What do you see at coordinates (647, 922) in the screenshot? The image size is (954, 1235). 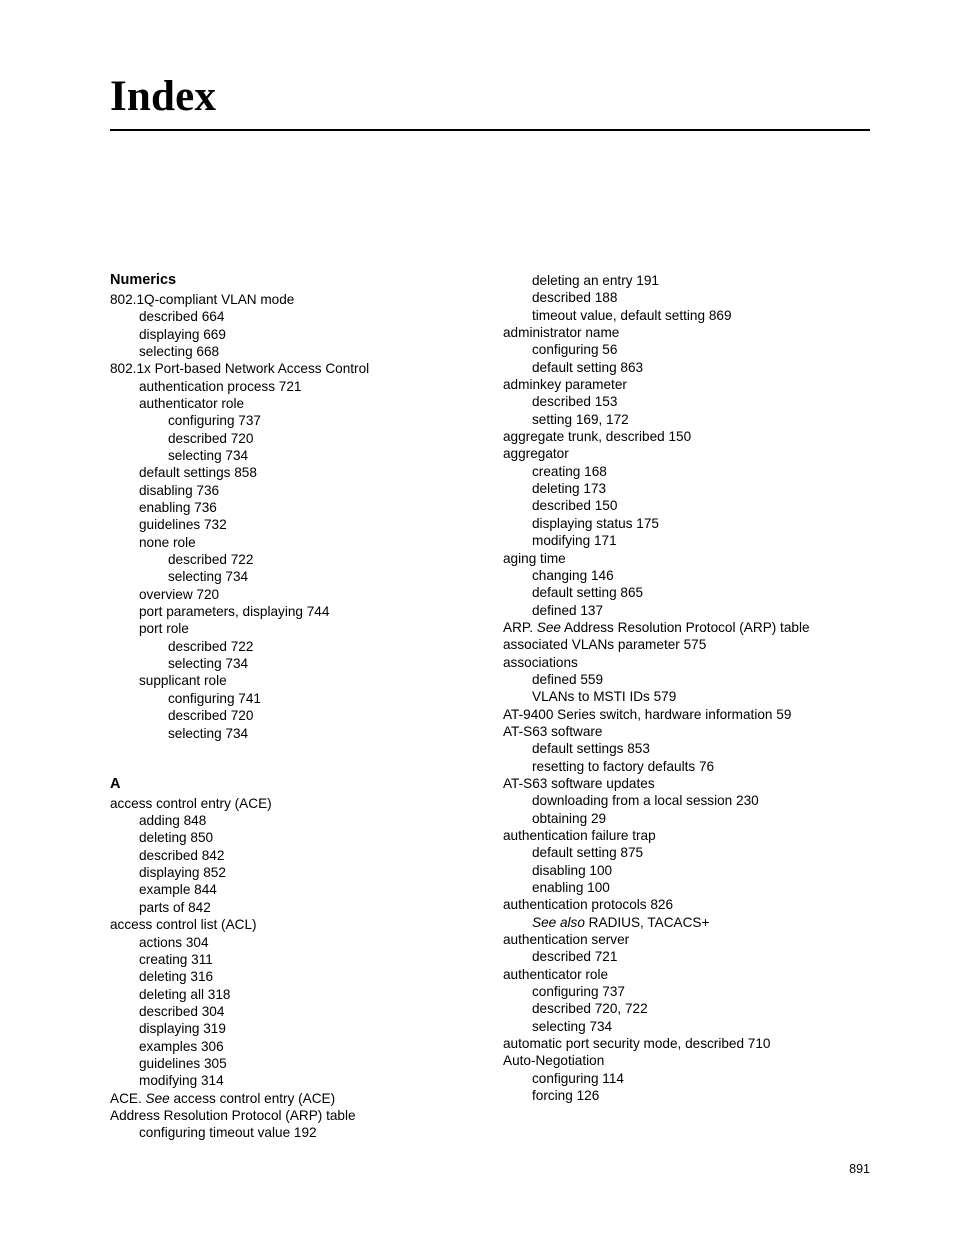 I see `index-entry-target: RADIUS, TACACS+` at bounding box center [647, 922].